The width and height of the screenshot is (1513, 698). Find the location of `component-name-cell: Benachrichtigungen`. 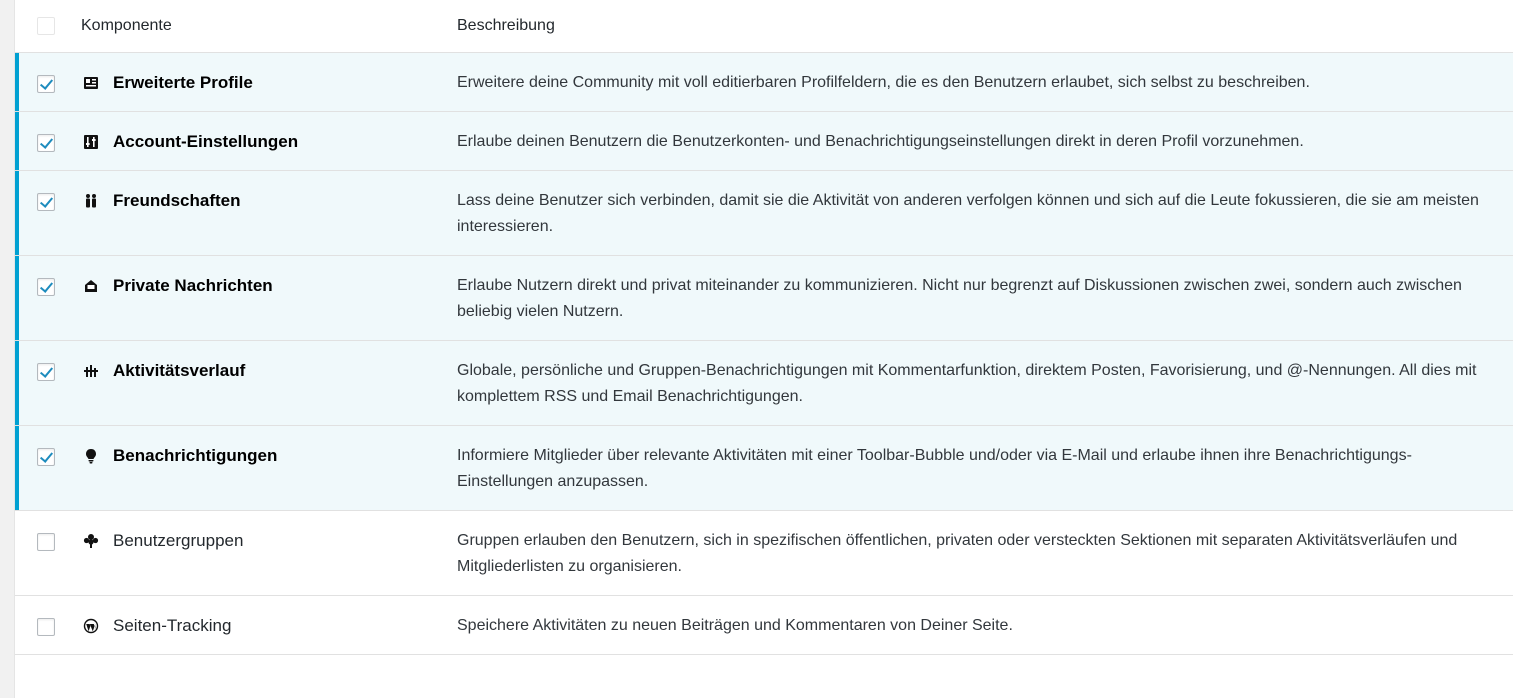

component-name-cell: Benachrichtigungen is located at coordinates (266, 468).